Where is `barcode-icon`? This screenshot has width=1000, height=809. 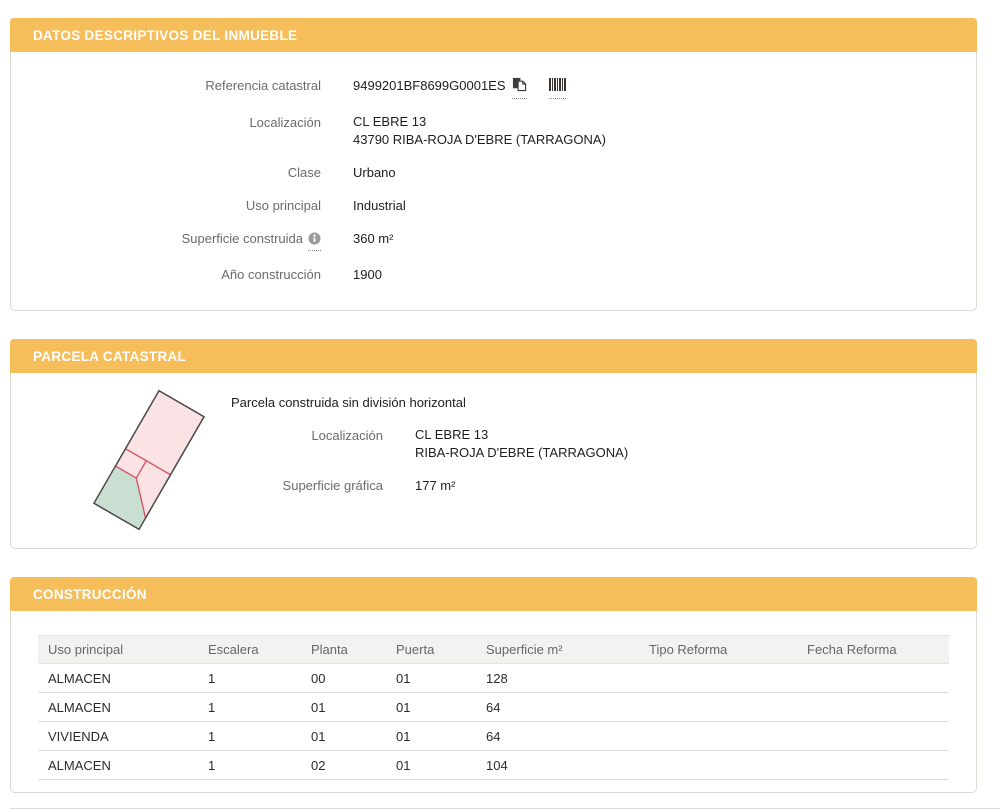 barcode-icon is located at coordinates (557, 88).